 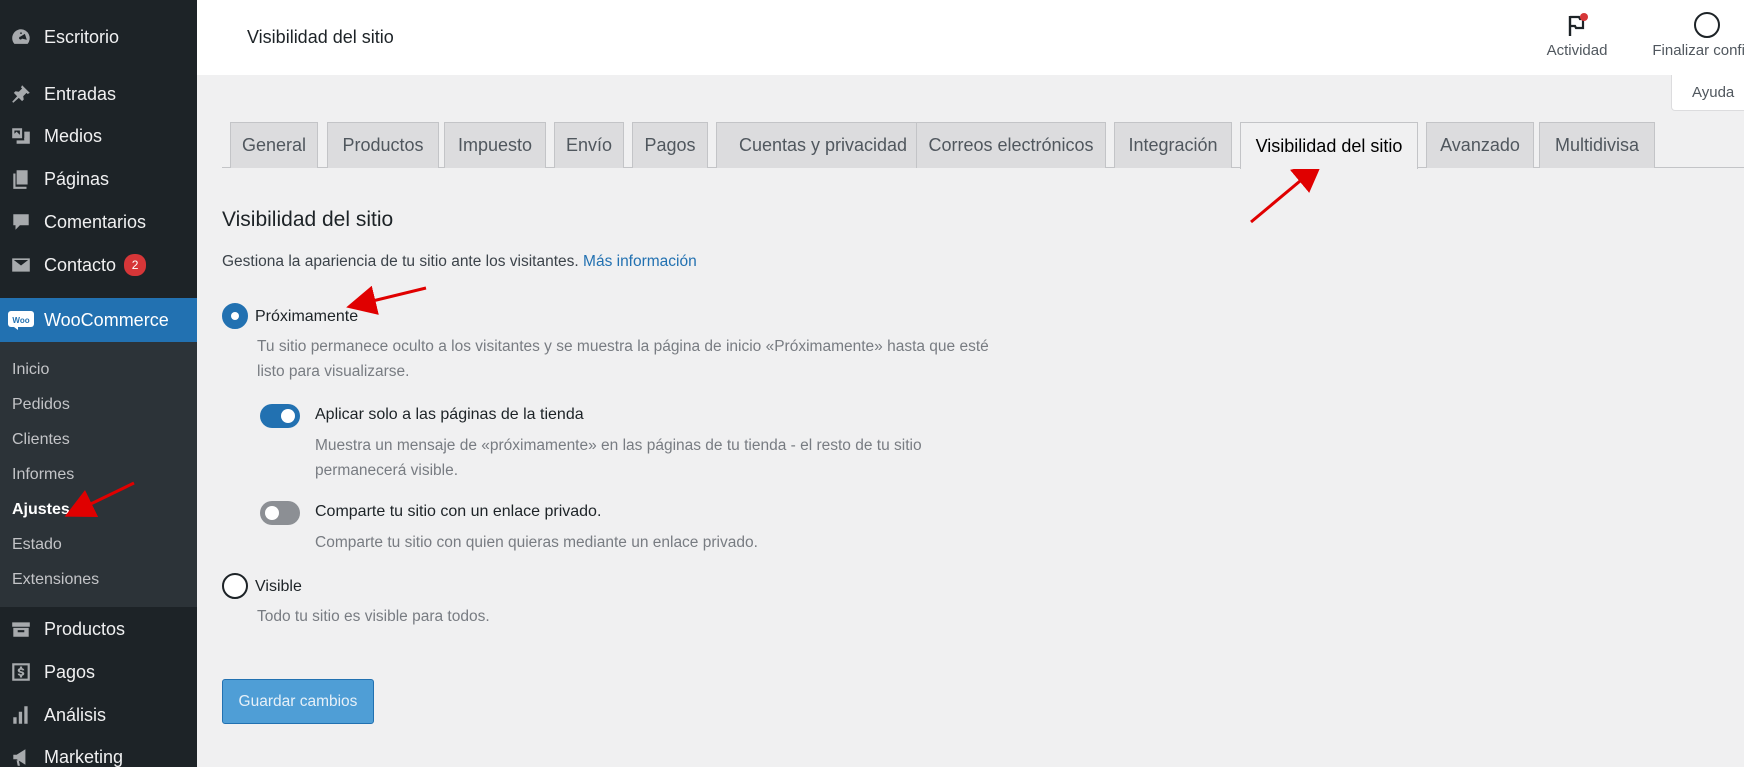 I want to click on sidebar-item-productos: Productos, so click(x=98, y=629).